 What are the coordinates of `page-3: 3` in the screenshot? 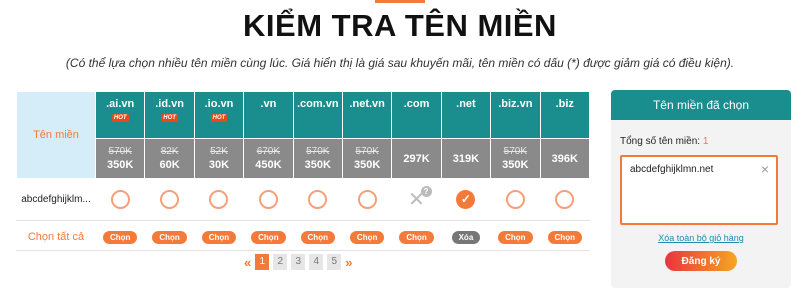 It's located at (298, 262).